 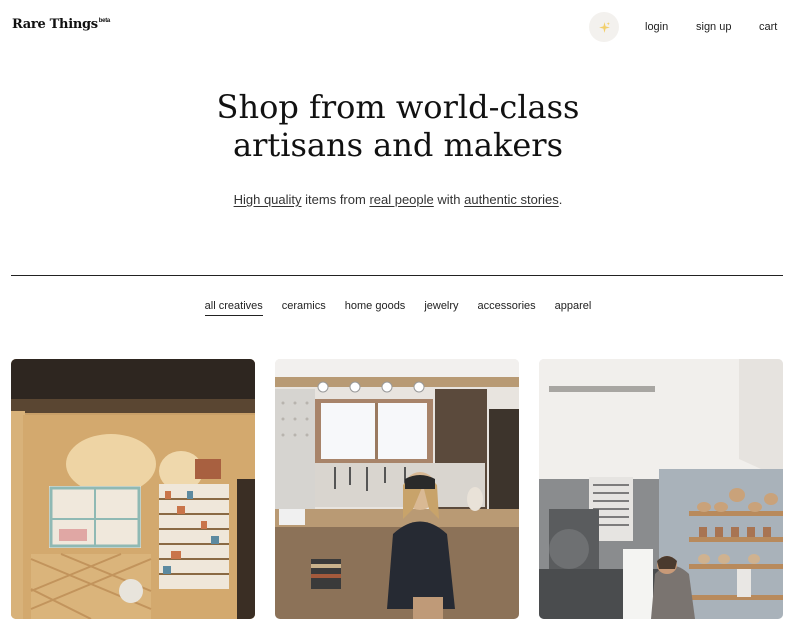 I want to click on subtitle-text-2: with, so click(x=449, y=199).